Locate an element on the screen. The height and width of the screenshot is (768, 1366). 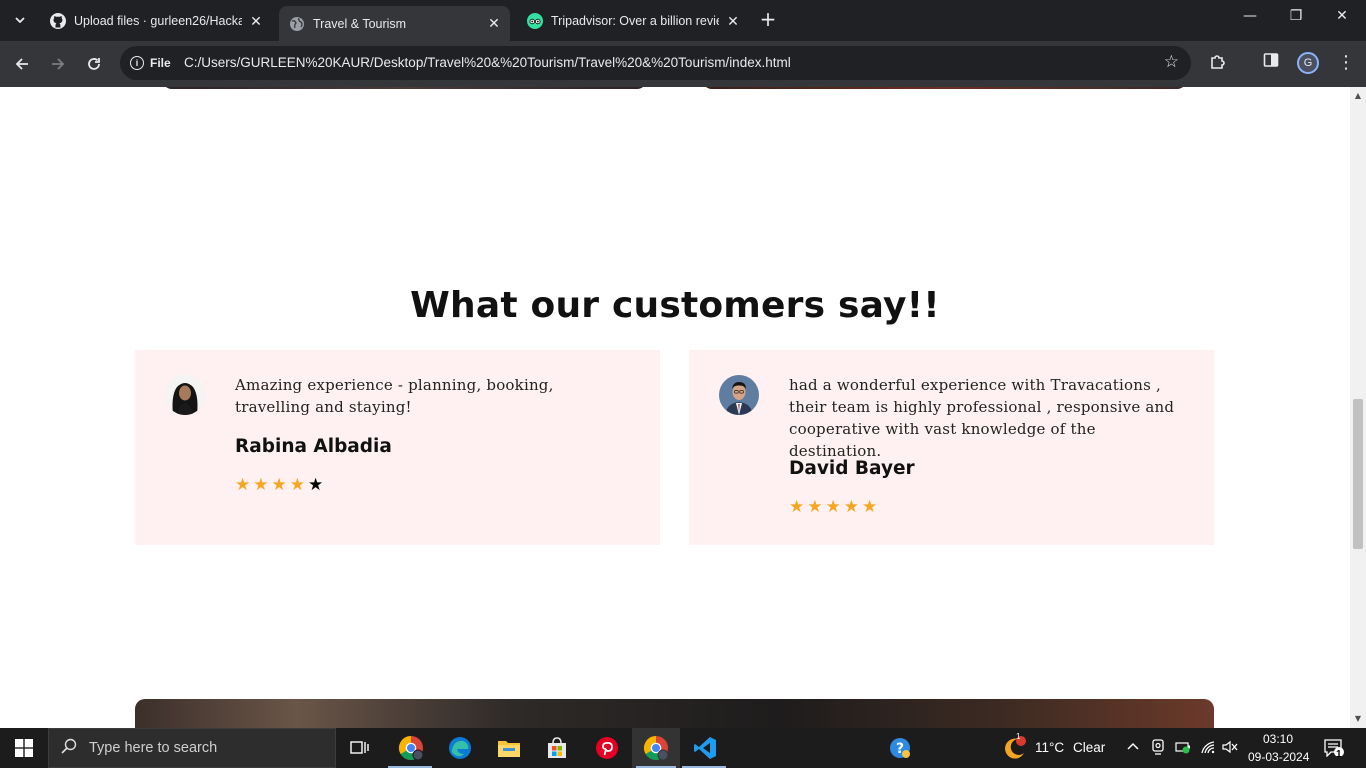
customer-name: Rabina Albadia is located at coordinates (313, 446).